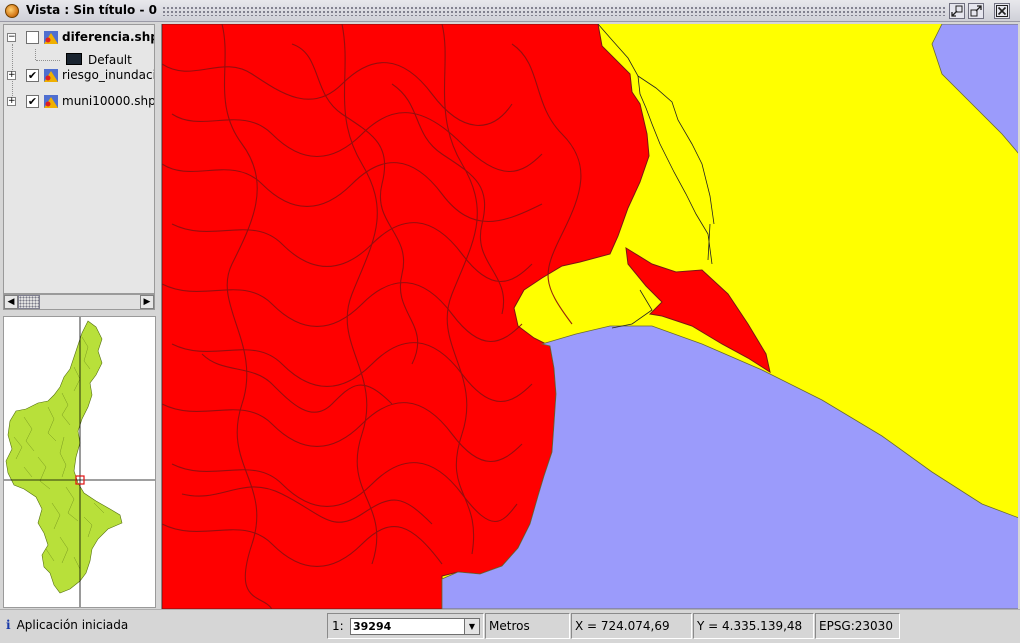  Describe the element at coordinates (108, 101) in the screenshot. I see `layer-name: muni10000.shp` at that location.